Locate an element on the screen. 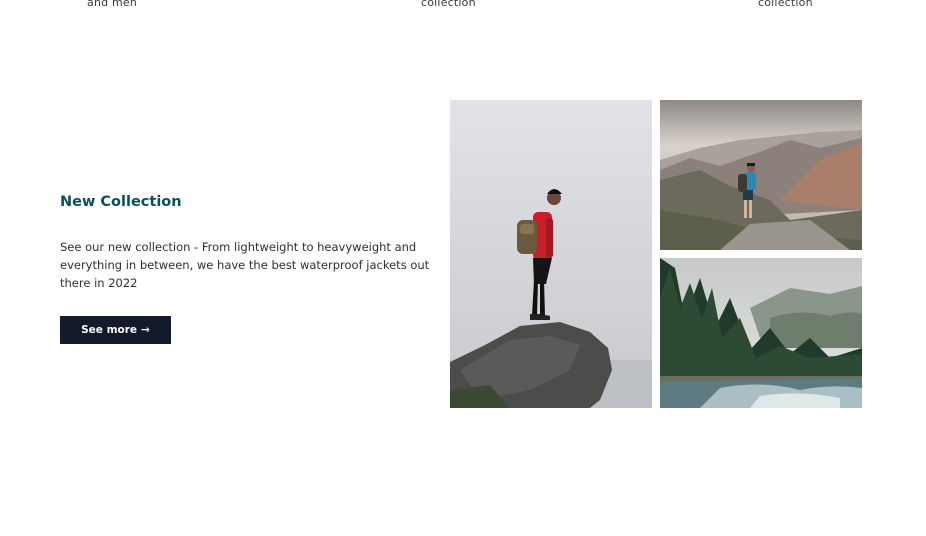 This screenshot has height=536, width=926. see-more-label: See more is located at coordinates (109, 330).